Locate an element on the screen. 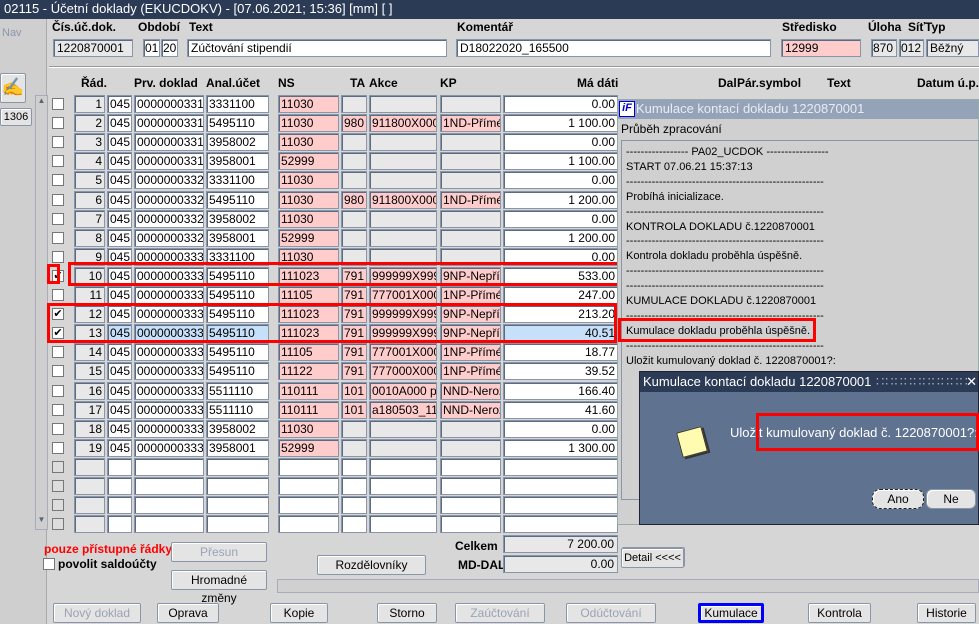 The width and height of the screenshot is (979, 624). btn-historie: Historie is located at coordinates (946, 613).